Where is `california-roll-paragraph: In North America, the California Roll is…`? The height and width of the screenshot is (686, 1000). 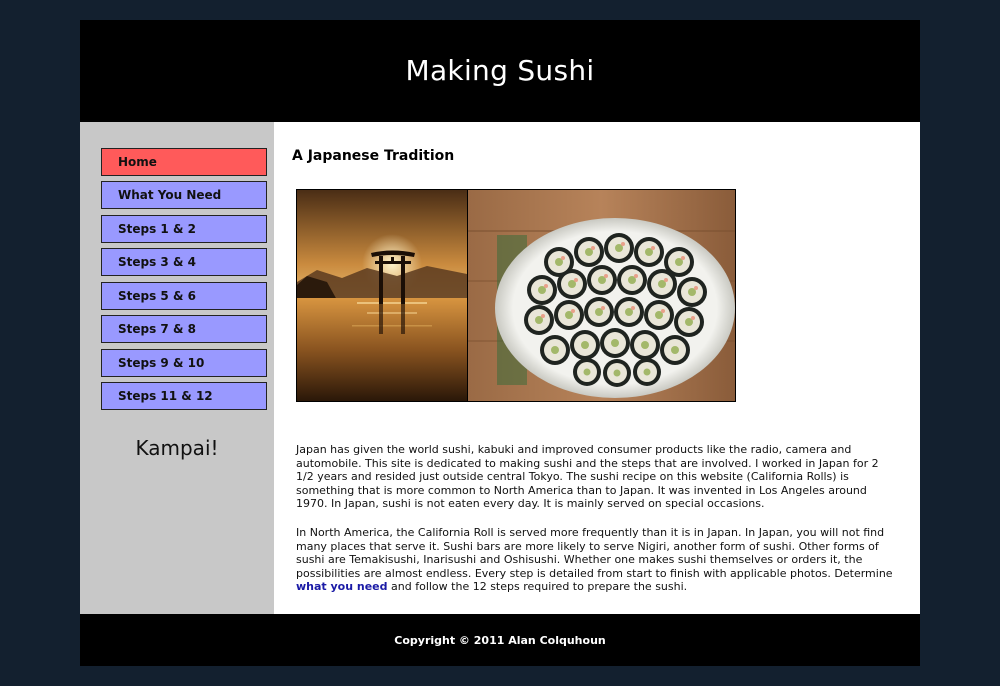 california-roll-paragraph: In North America, the California Roll is… is located at coordinates (596, 560).